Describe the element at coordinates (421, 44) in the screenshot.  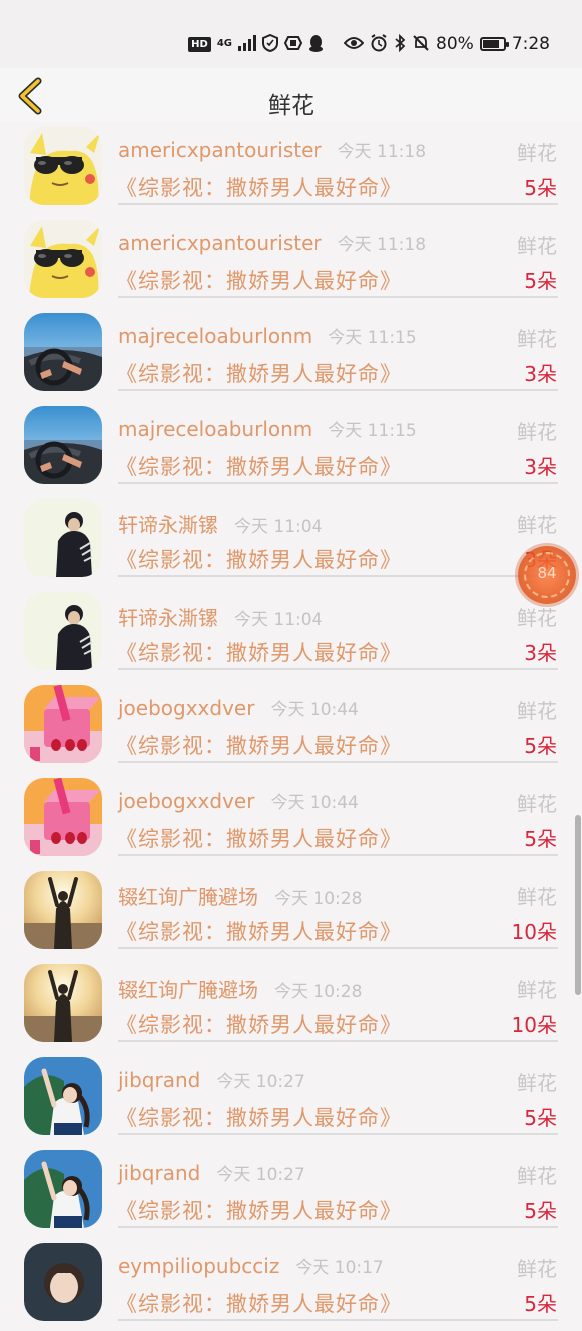
I see `mute-icon` at that location.